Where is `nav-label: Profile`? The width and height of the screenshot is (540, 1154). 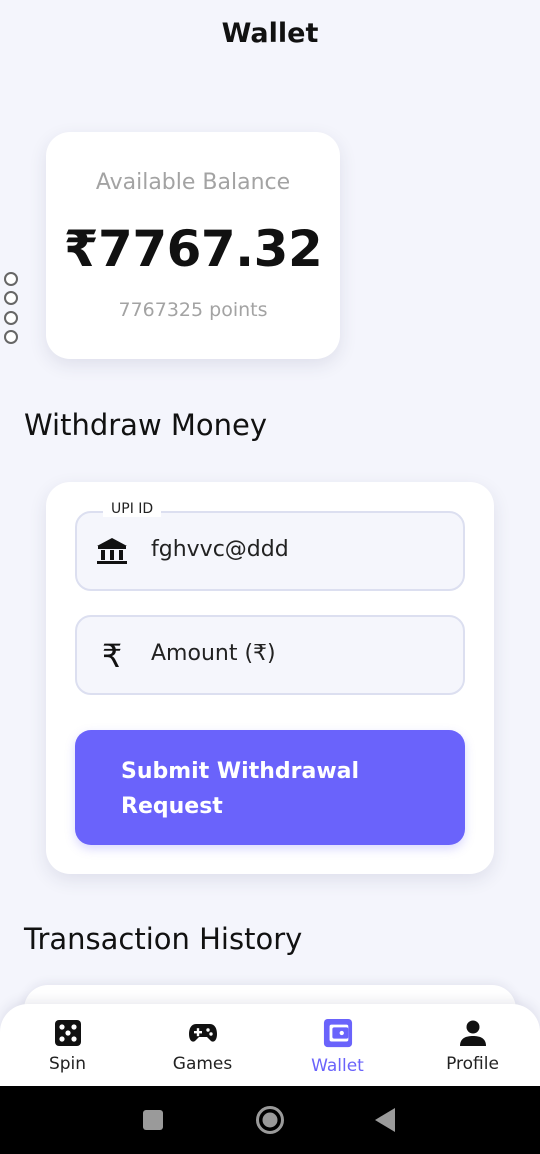
nav-label: Profile is located at coordinates (472, 1064).